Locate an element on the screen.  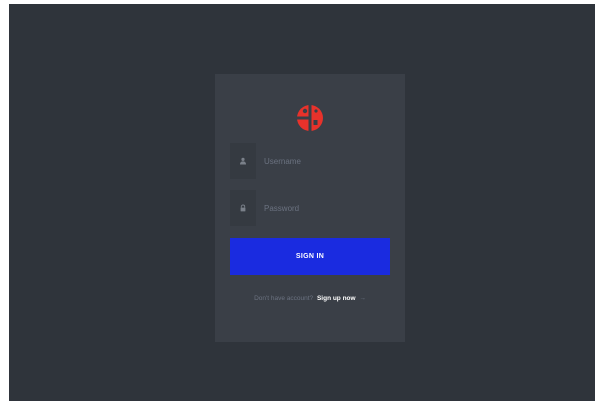
sign-up-link: Sign up now is located at coordinates (336, 298).